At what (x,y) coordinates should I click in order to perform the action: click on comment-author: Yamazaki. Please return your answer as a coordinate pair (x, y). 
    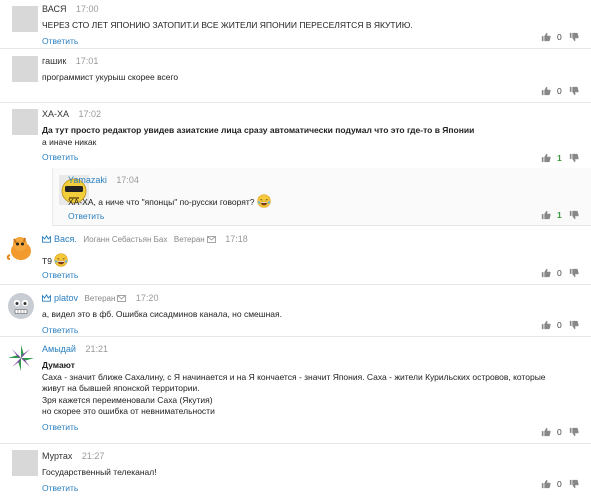
    Looking at the image, I should click on (87, 180).